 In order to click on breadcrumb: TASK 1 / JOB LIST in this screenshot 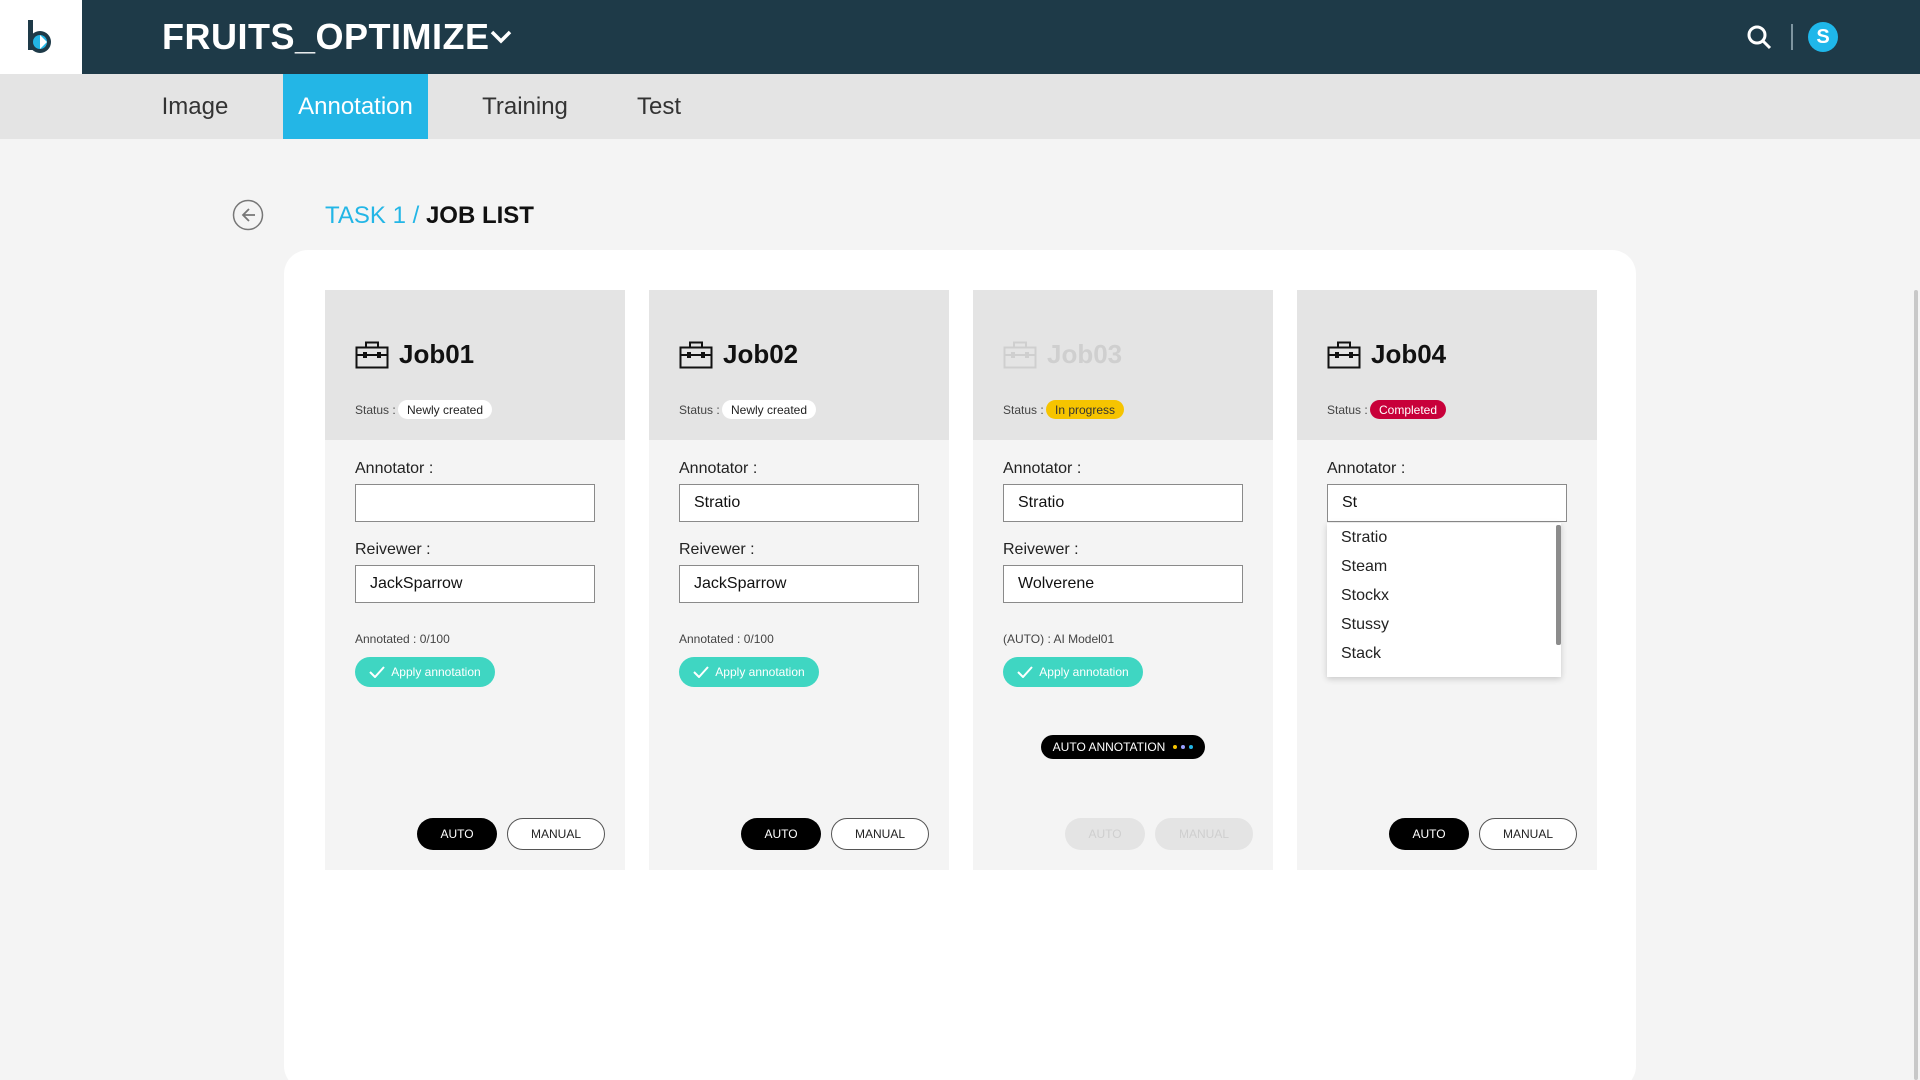, I will do `click(429, 216)`.